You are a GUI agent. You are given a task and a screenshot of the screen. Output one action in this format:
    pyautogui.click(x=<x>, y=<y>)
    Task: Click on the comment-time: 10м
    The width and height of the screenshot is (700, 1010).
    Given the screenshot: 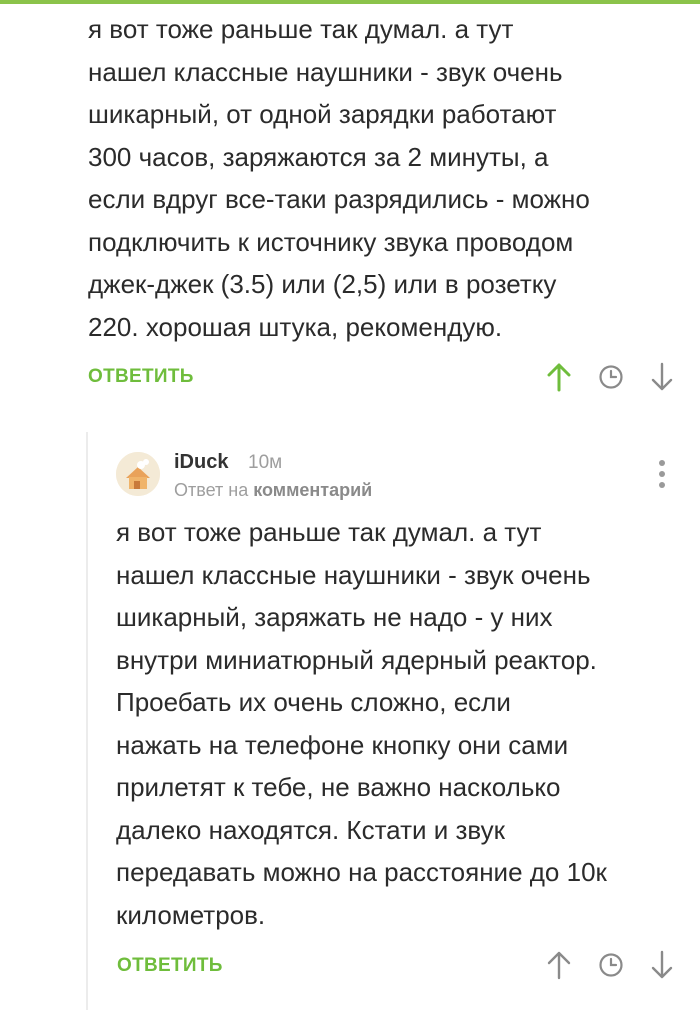 What is the action you would take?
    pyautogui.click(x=265, y=463)
    